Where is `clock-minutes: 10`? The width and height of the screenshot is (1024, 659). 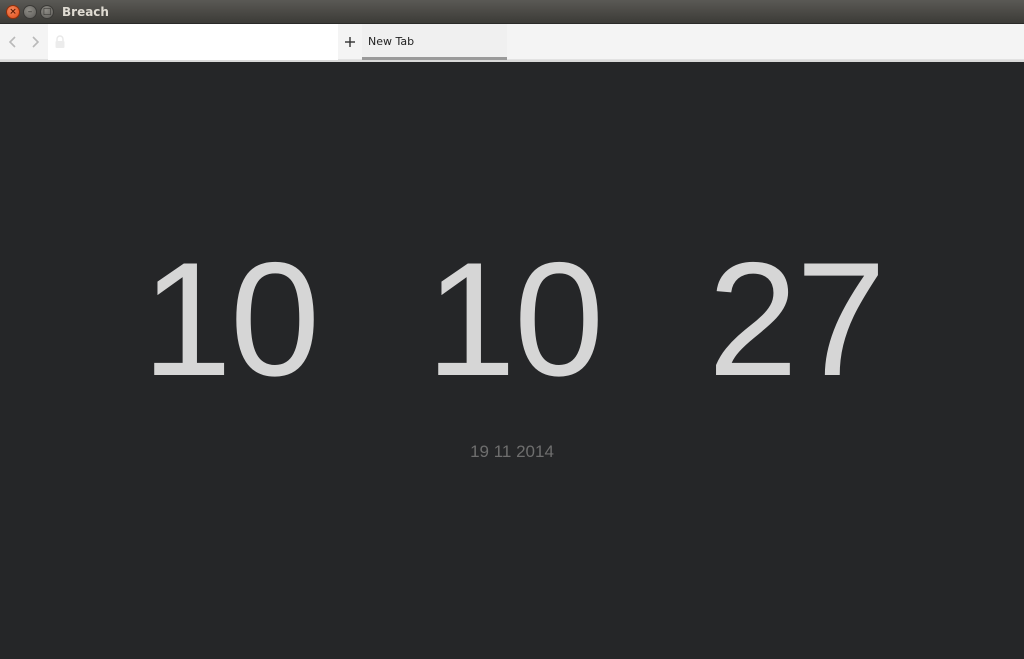 clock-minutes: 10 is located at coordinates (514, 319).